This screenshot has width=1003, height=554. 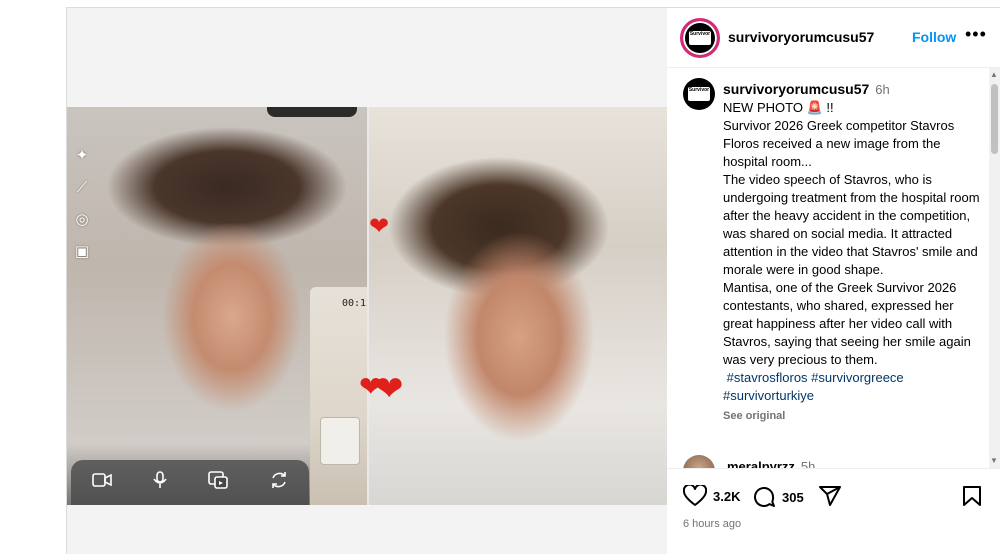 I want to click on caption-time: 6h, so click(x=882, y=89).